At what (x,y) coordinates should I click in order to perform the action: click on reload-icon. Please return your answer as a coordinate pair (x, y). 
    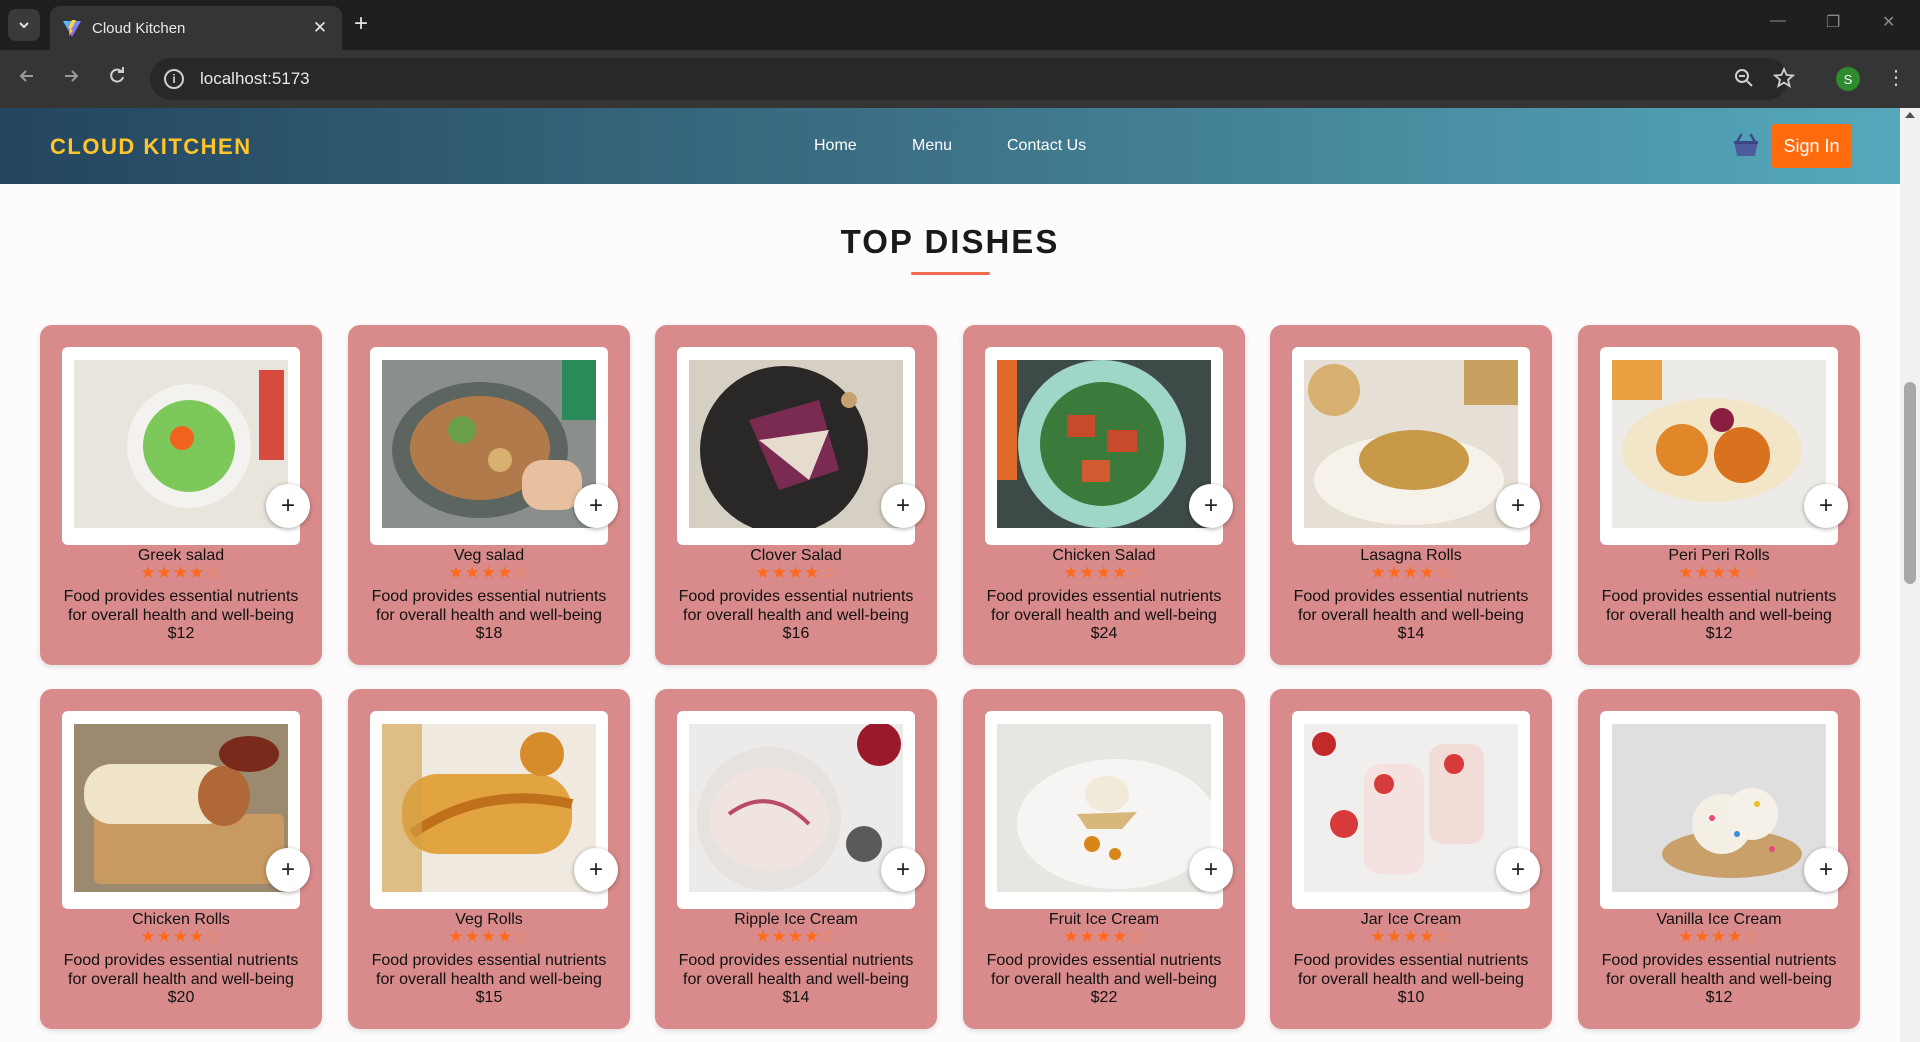
    Looking at the image, I should click on (117, 75).